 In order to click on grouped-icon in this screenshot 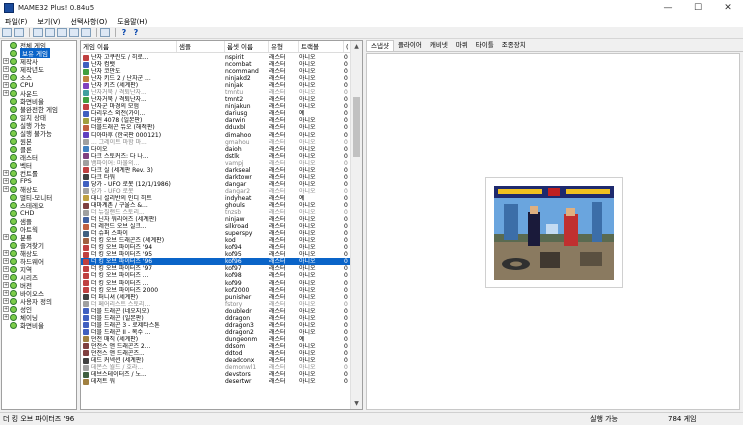, I will do `click(86, 32)`.